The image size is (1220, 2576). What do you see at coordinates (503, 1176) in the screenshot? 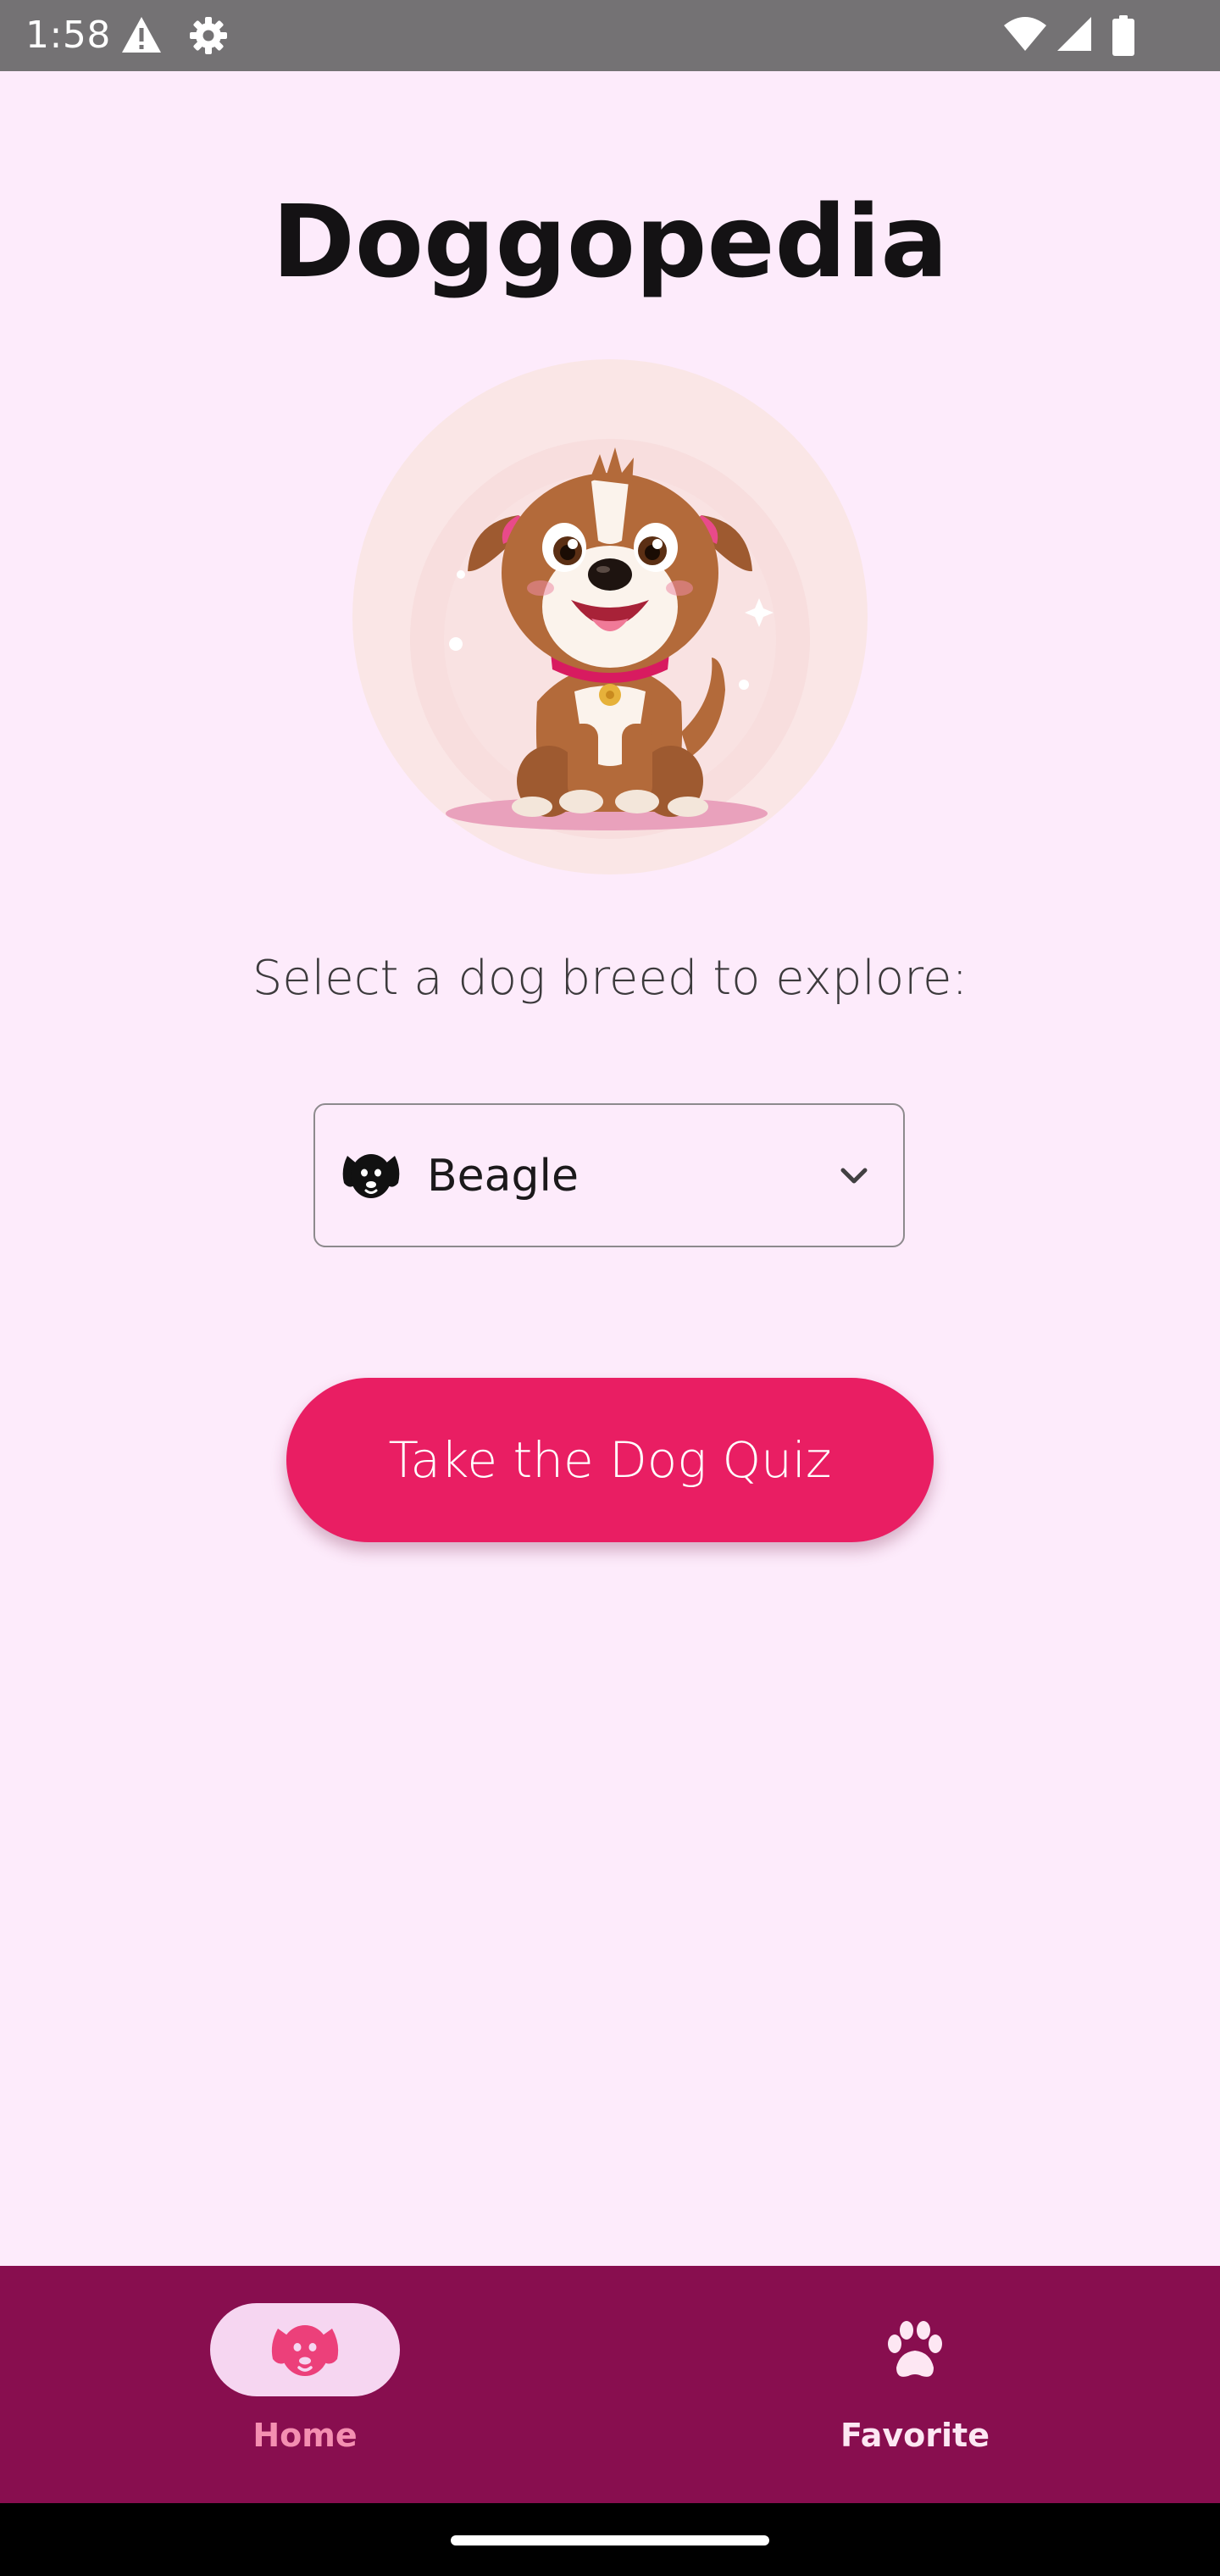
I see `breed-dropdown-value: Beagle` at bounding box center [503, 1176].